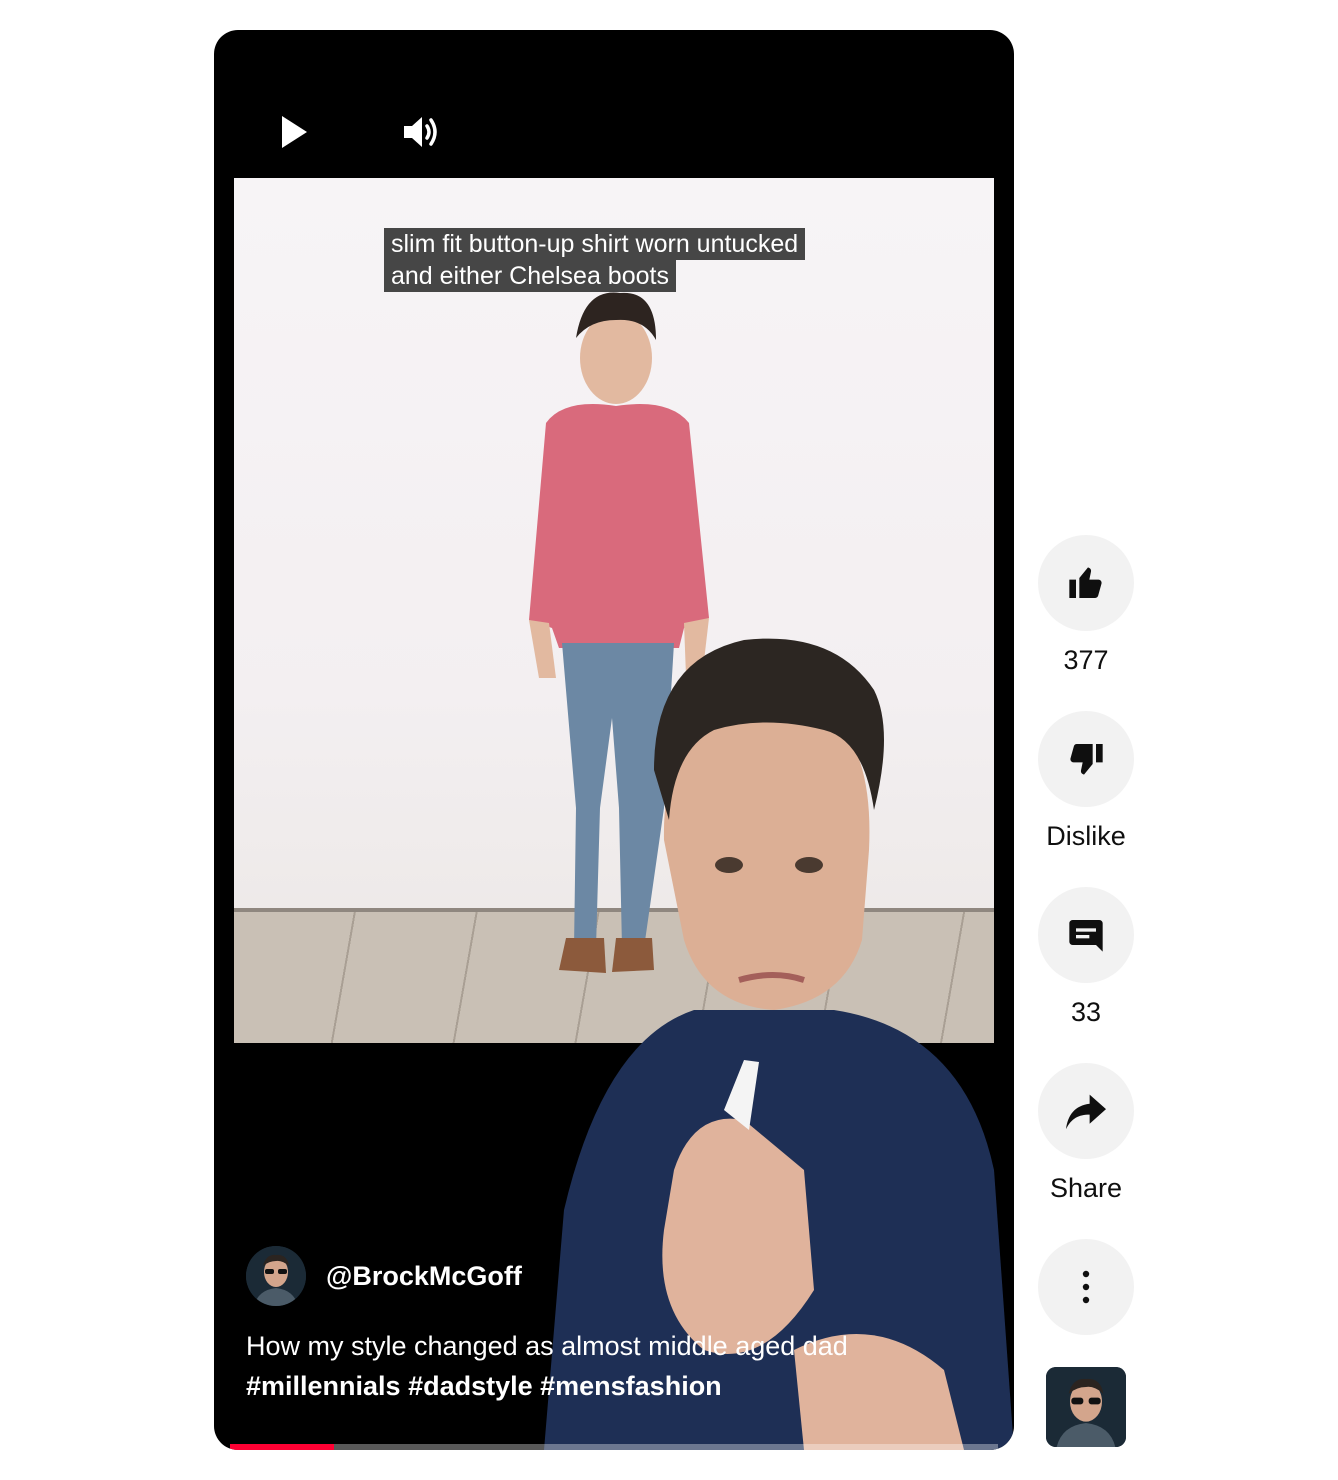  I want to click on comment-icon, so click(1086, 936).